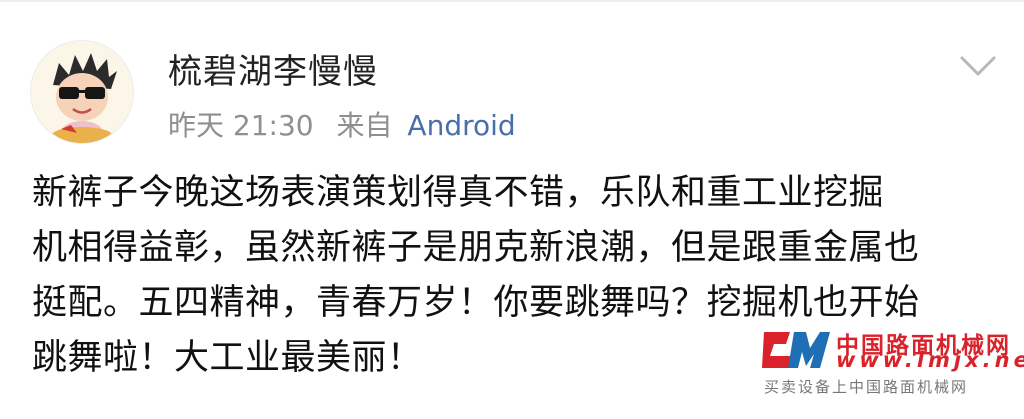 The height and width of the screenshot is (419, 1024). What do you see at coordinates (796, 350) in the screenshot?
I see `watermark-logo-icon` at bounding box center [796, 350].